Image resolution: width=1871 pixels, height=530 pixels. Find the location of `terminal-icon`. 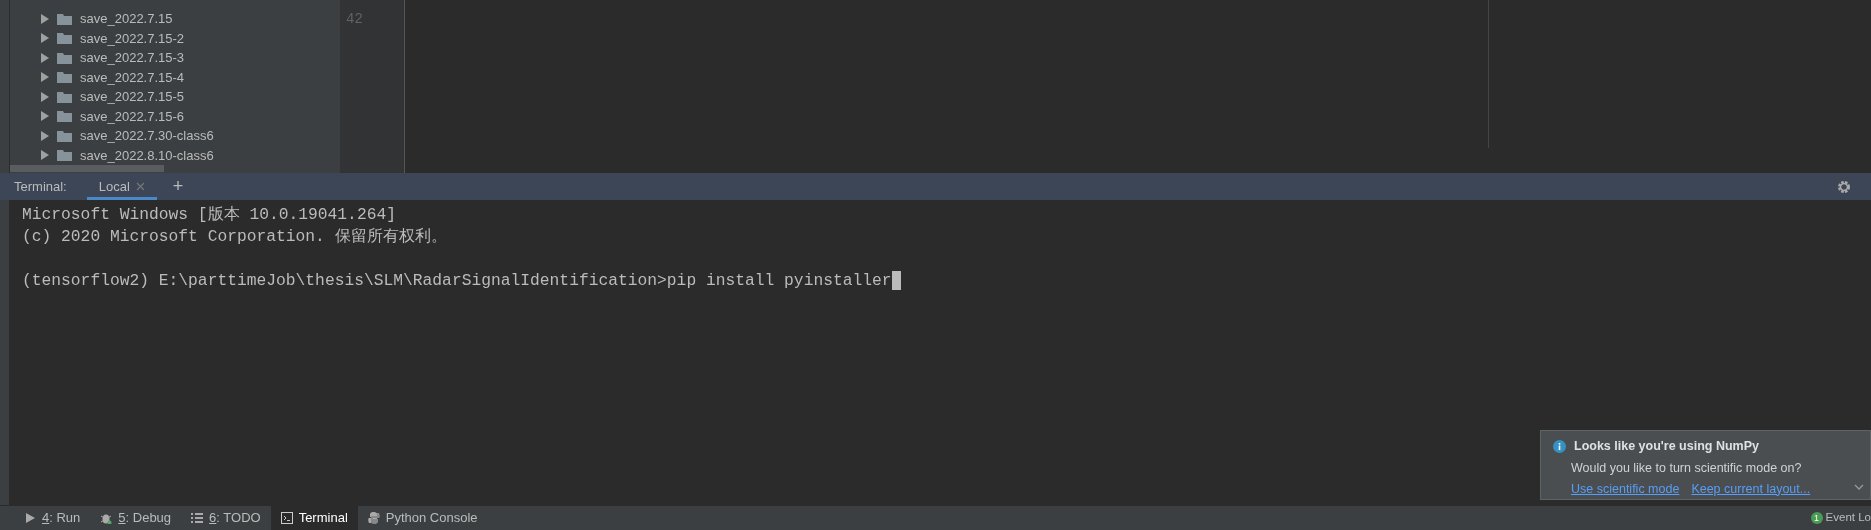

terminal-icon is located at coordinates (286, 518).